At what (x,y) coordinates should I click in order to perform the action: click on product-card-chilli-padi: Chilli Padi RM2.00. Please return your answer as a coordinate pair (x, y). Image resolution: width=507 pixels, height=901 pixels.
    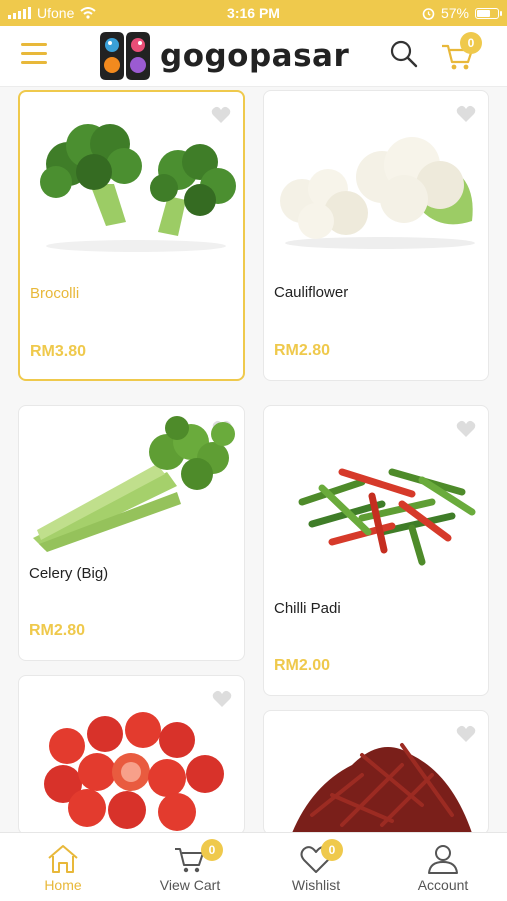
    Looking at the image, I should click on (376, 550).